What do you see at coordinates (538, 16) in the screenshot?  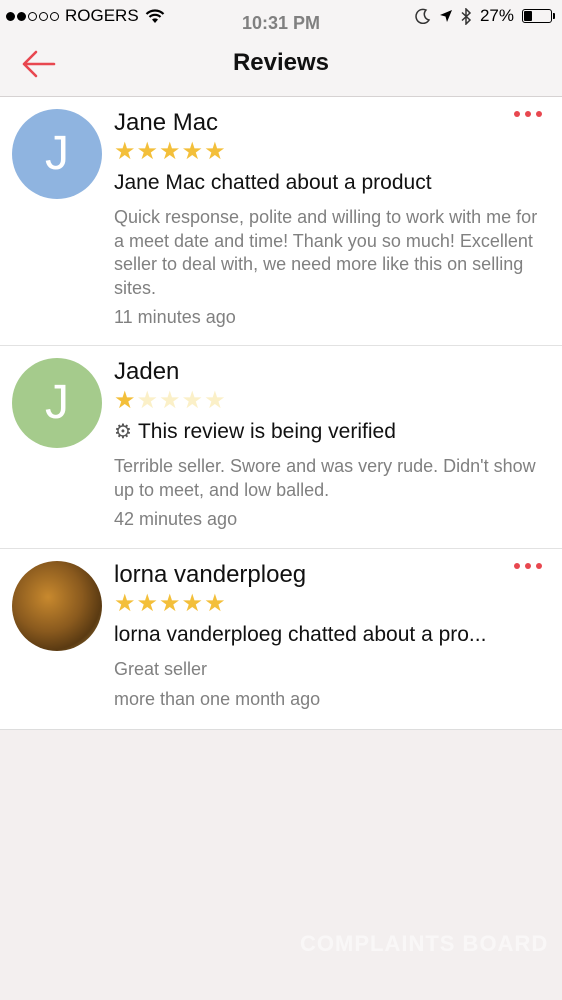 I see `battery-icon` at bounding box center [538, 16].